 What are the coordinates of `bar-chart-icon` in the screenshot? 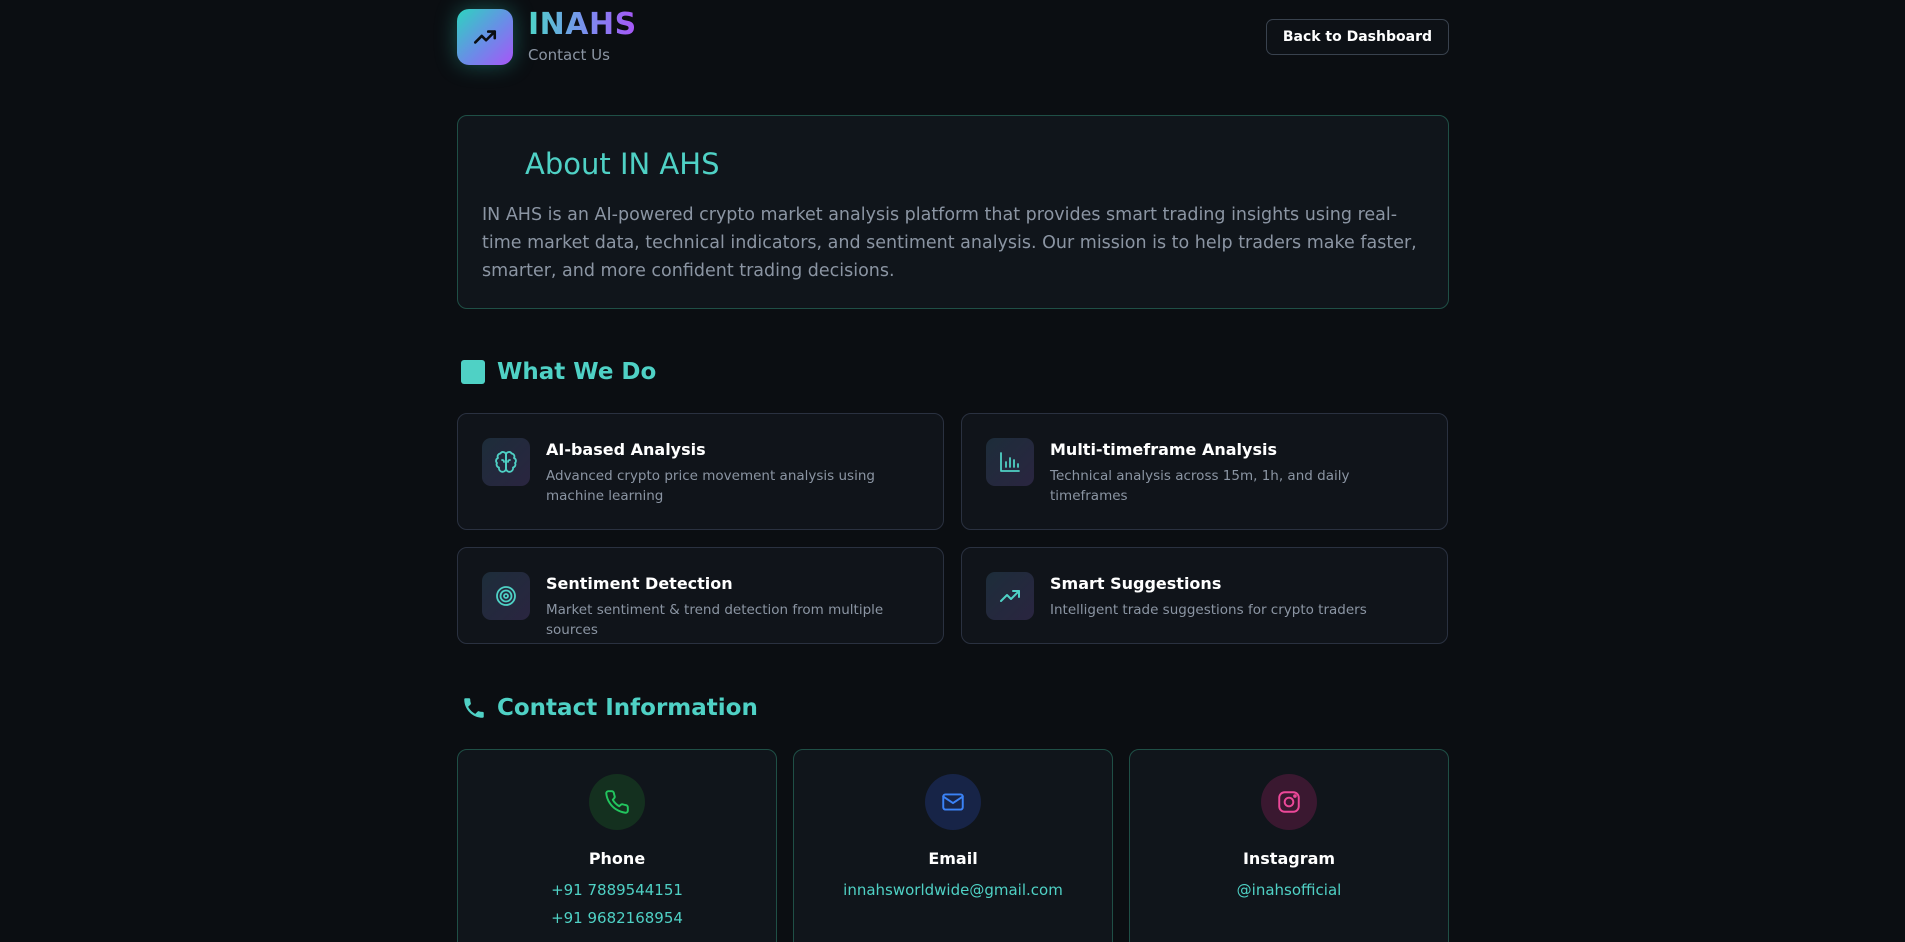 It's located at (1010, 462).